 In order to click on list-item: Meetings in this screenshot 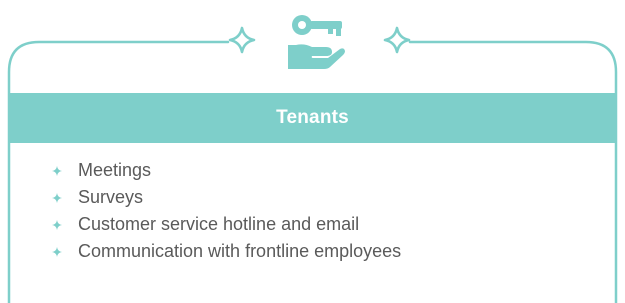, I will do `click(226, 170)`.